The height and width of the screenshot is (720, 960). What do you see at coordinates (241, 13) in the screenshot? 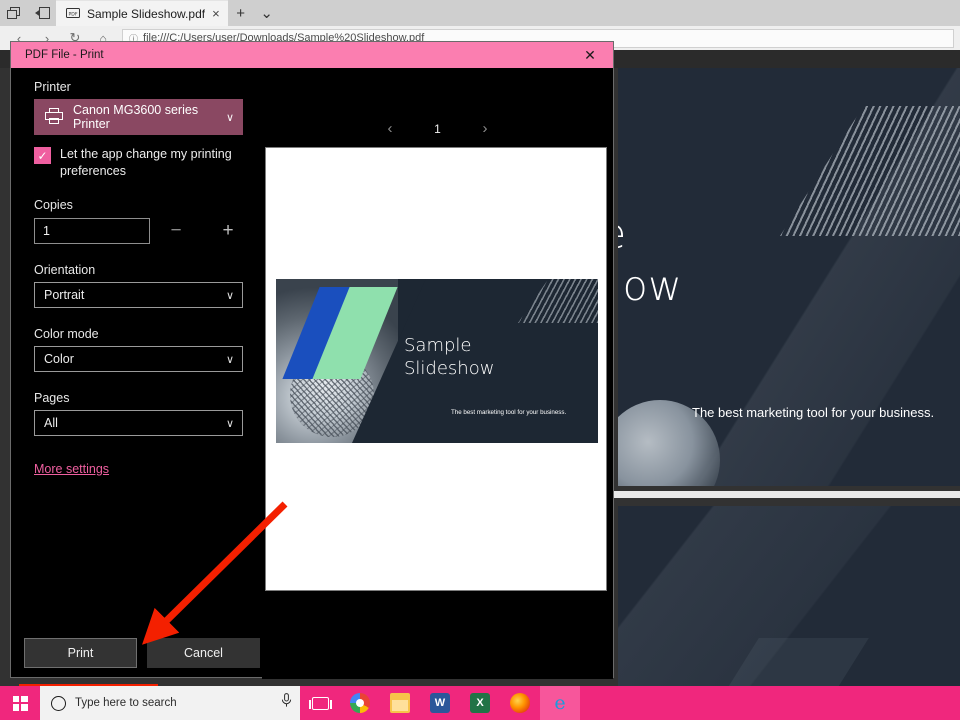
I see `new-tab-button: +` at bounding box center [241, 13].